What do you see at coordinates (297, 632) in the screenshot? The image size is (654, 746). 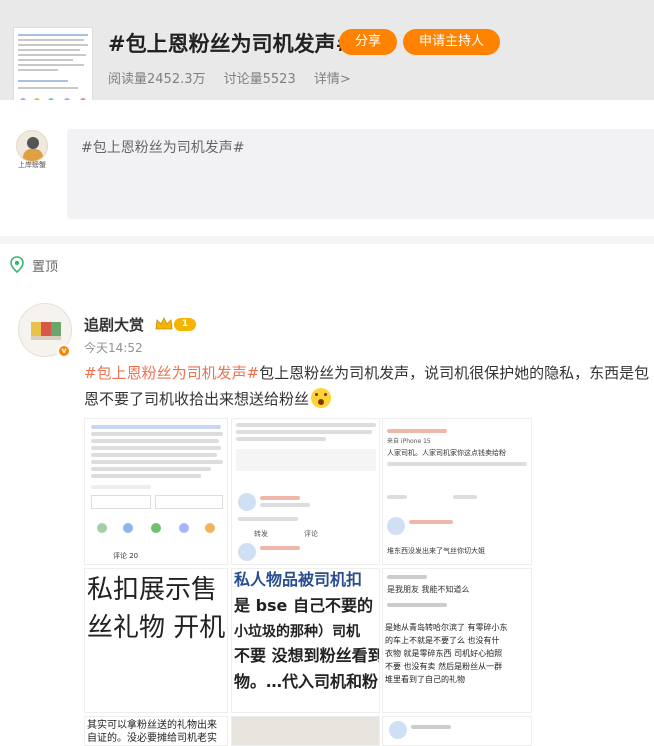 I see `img5-line3: 小垃圾的那种）司机` at bounding box center [297, 632].